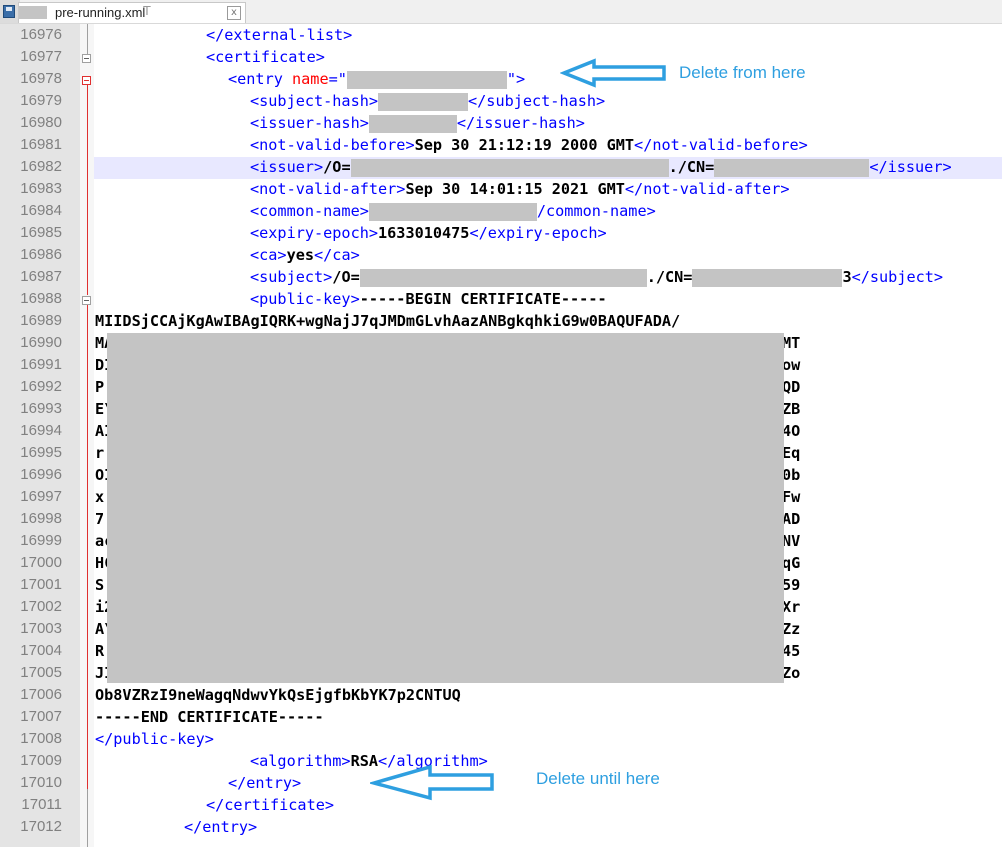 This screenshot has height=847, width=1002. Describe the element at coordinates (427, 101) in the screenshot. I see `code-line-16979: <subject-hash> </subject-hash>` at that location.